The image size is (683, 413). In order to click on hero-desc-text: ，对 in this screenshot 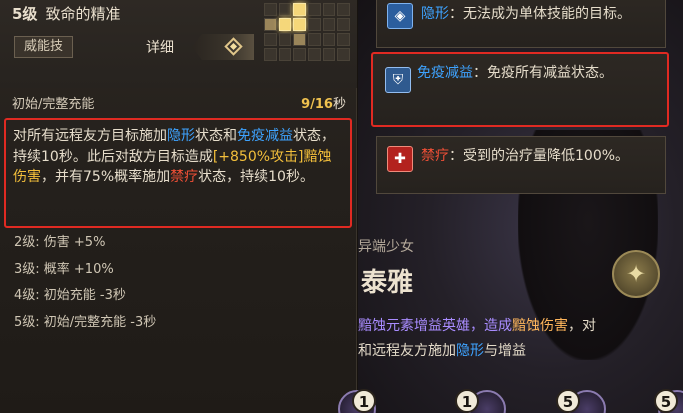, I will do `click(582, 326)`.